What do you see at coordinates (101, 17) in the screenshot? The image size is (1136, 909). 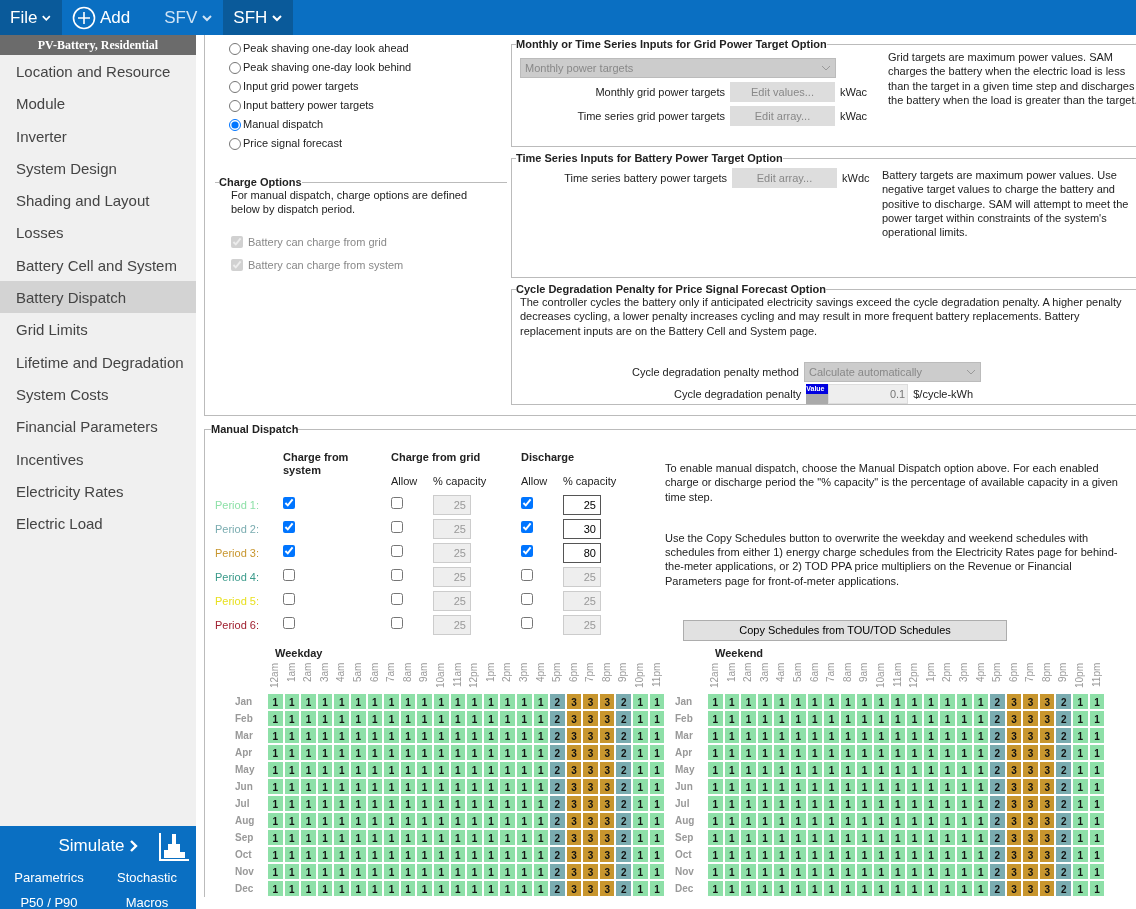 I see `toolbar-button: Add` at bounding box center [101, 17].